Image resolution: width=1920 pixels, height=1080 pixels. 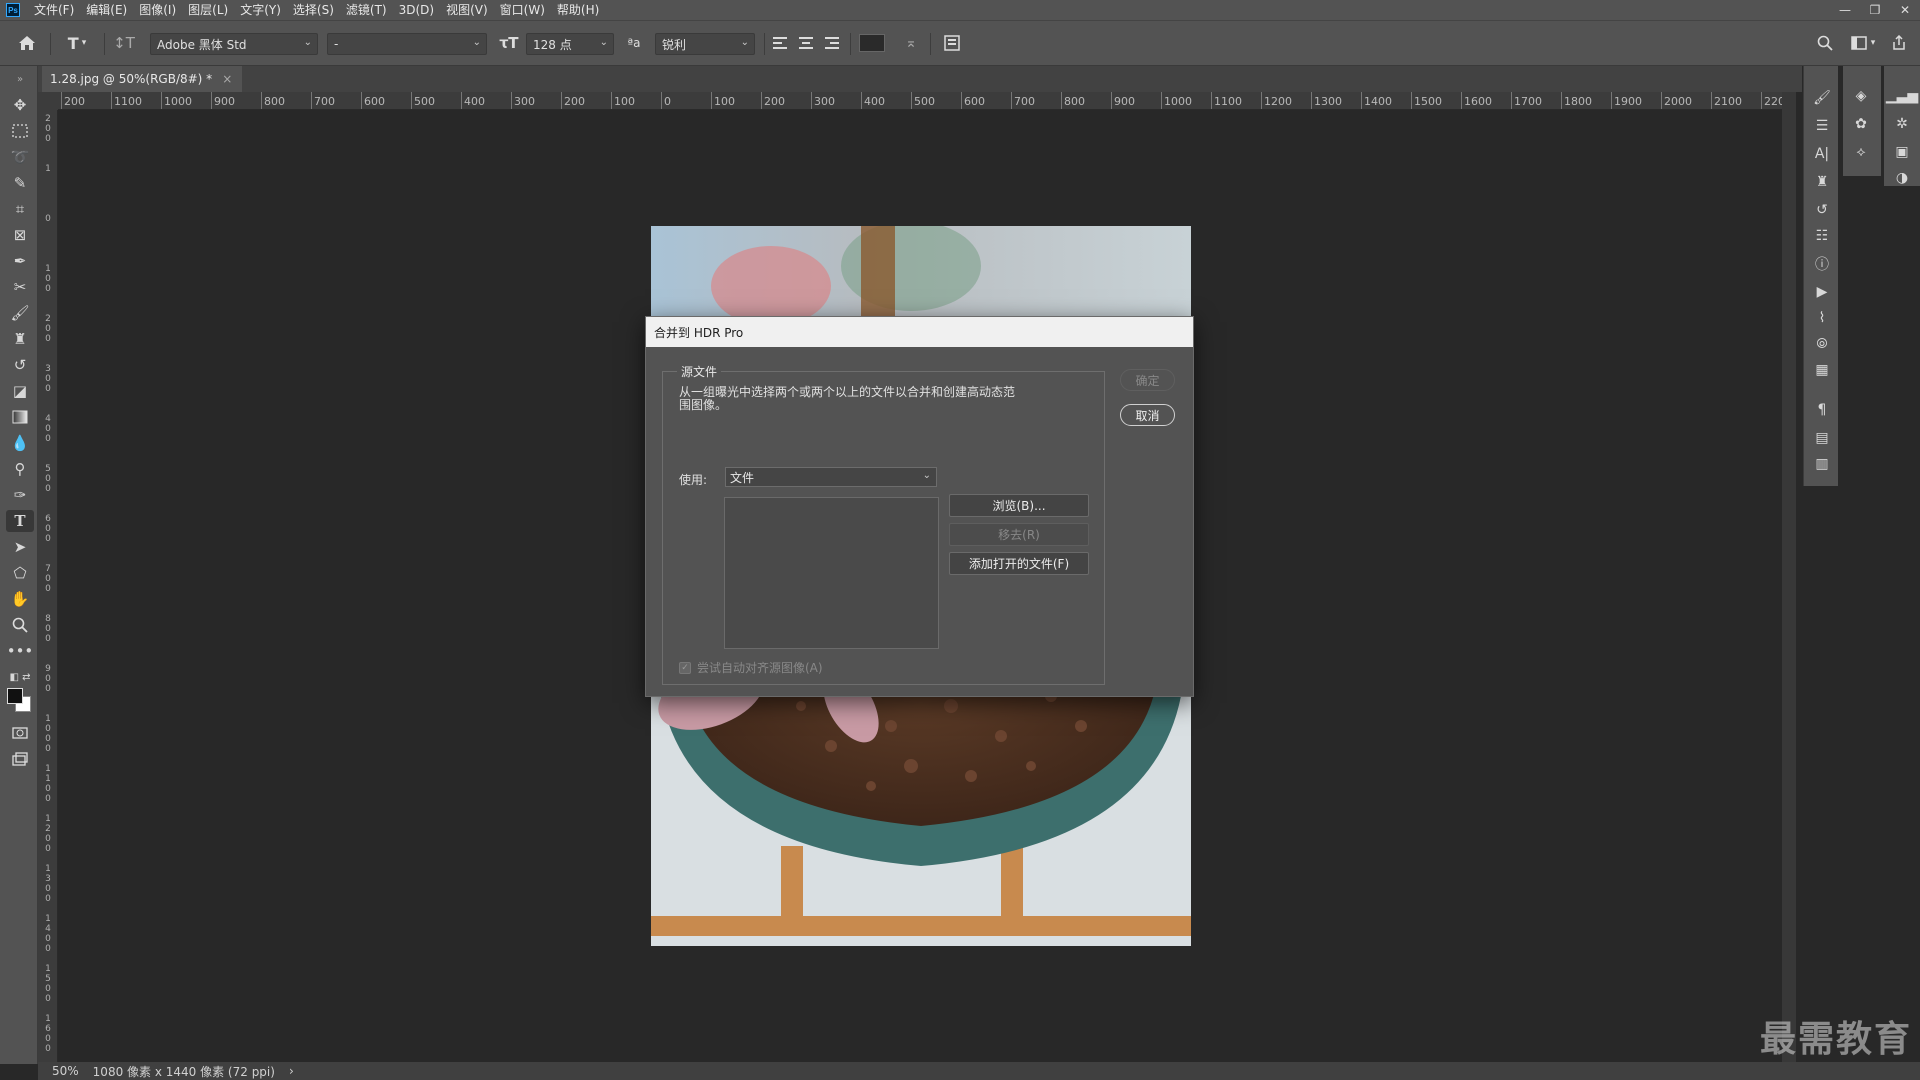 What do you see at coordinates (20, 625) in the screenshot?
I see `zoom-tool-icon` at bounding box center [20, 625].